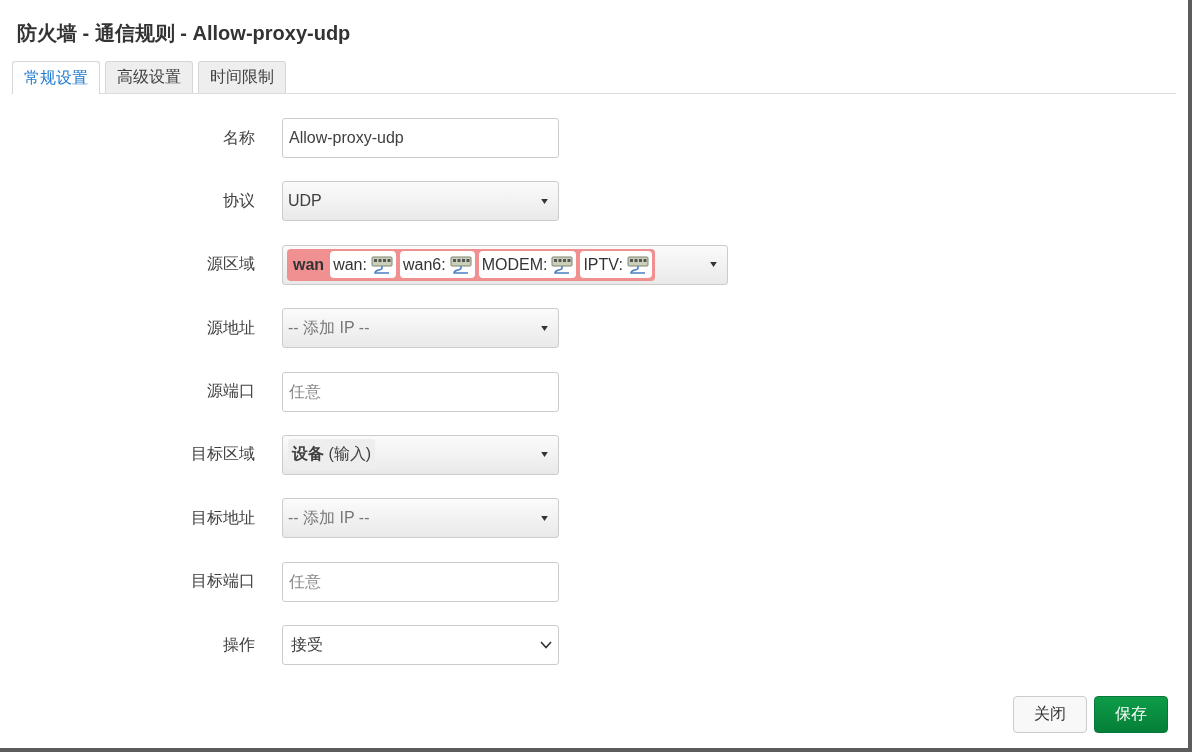 This screenshot has height=752, width=1192. What do you see at coordinates (603, 264) in the screenshot?
I see `network-name: IPTV:` at bounding box center [603, 264].